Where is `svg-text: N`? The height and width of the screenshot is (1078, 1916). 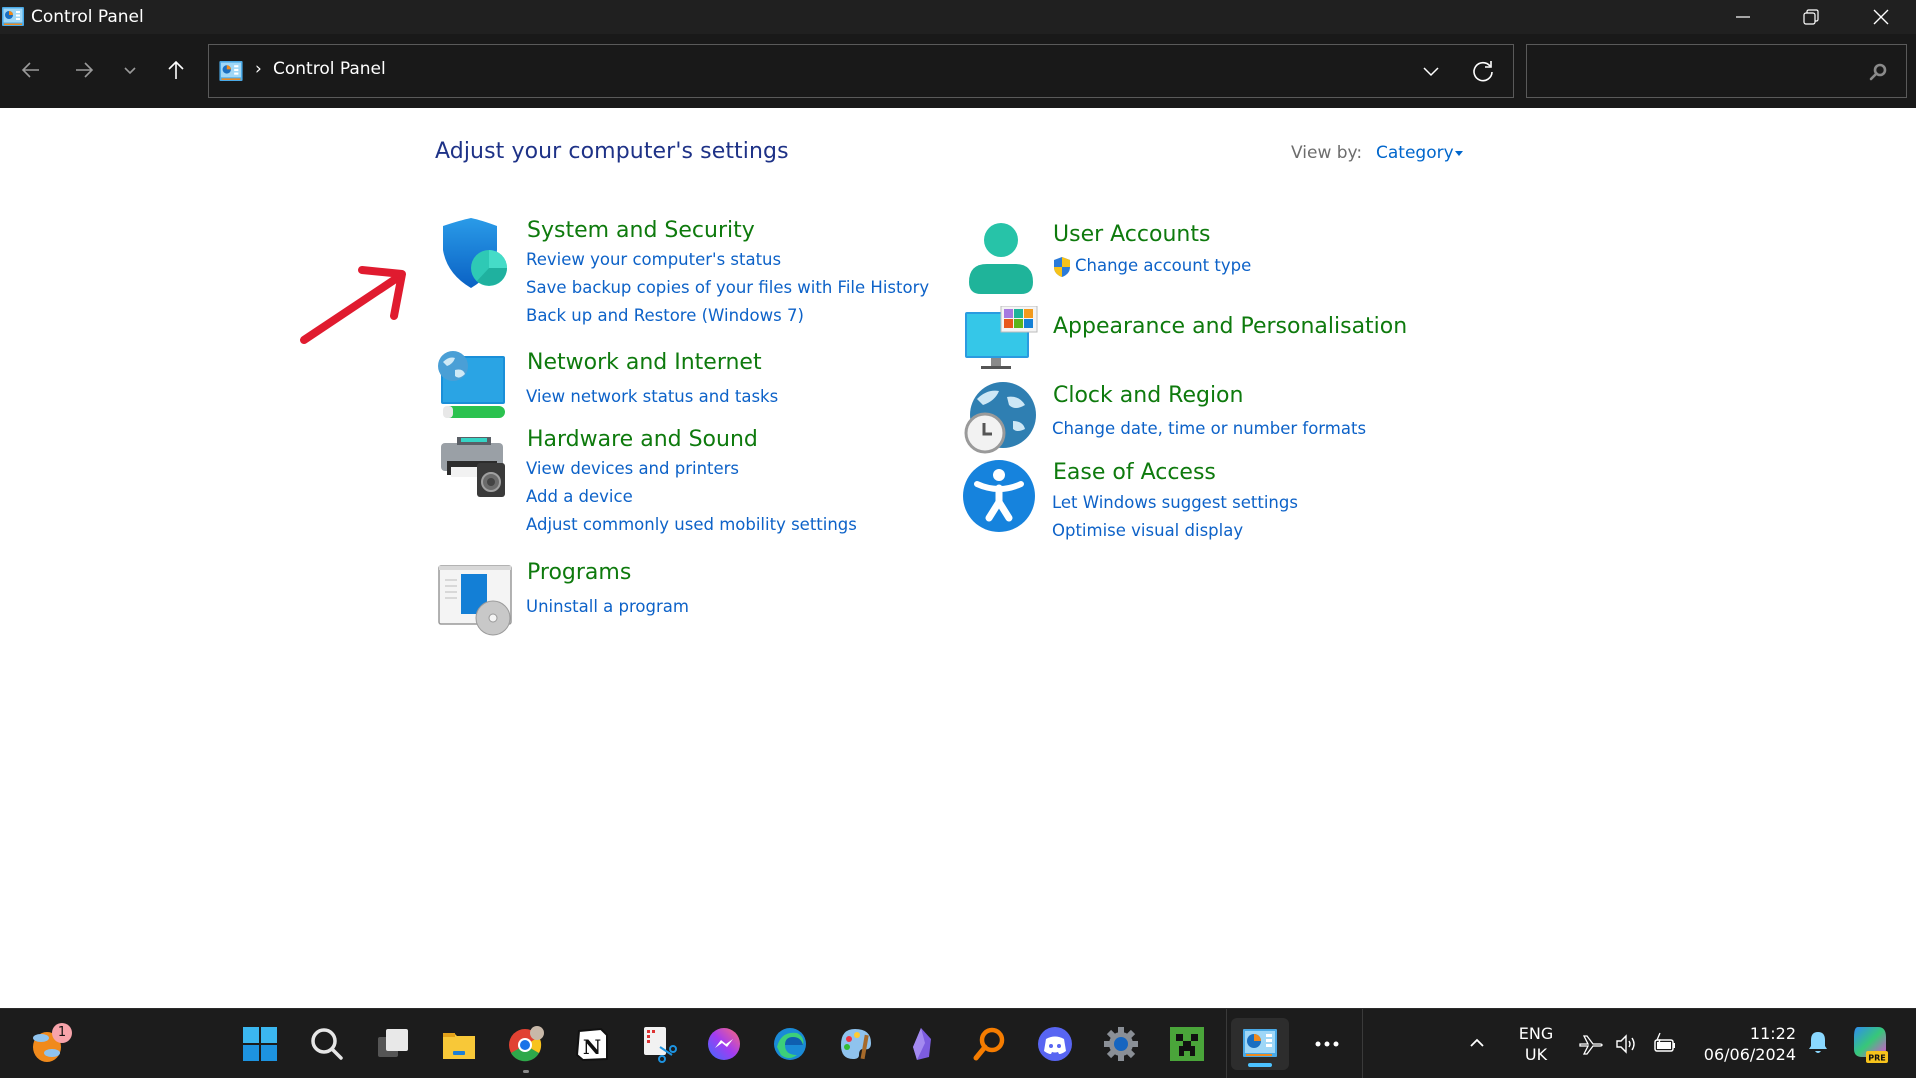
svg-text: N is located at coordinates (592, 1047).